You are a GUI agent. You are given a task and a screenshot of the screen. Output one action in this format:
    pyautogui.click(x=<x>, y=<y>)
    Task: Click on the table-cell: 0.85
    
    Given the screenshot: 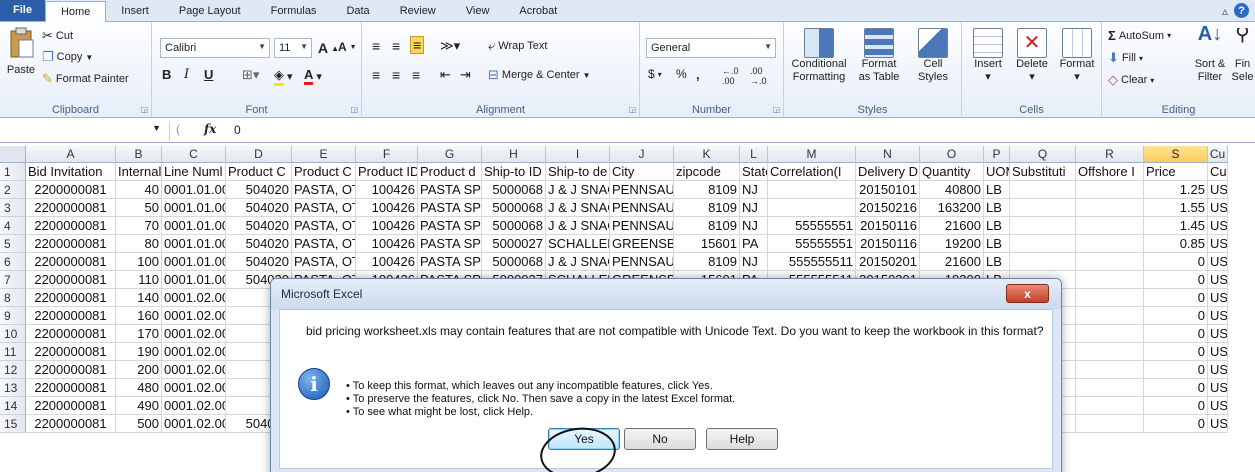 What is the action you would take?
    pyautogui.click(x=1176, y=244)
    